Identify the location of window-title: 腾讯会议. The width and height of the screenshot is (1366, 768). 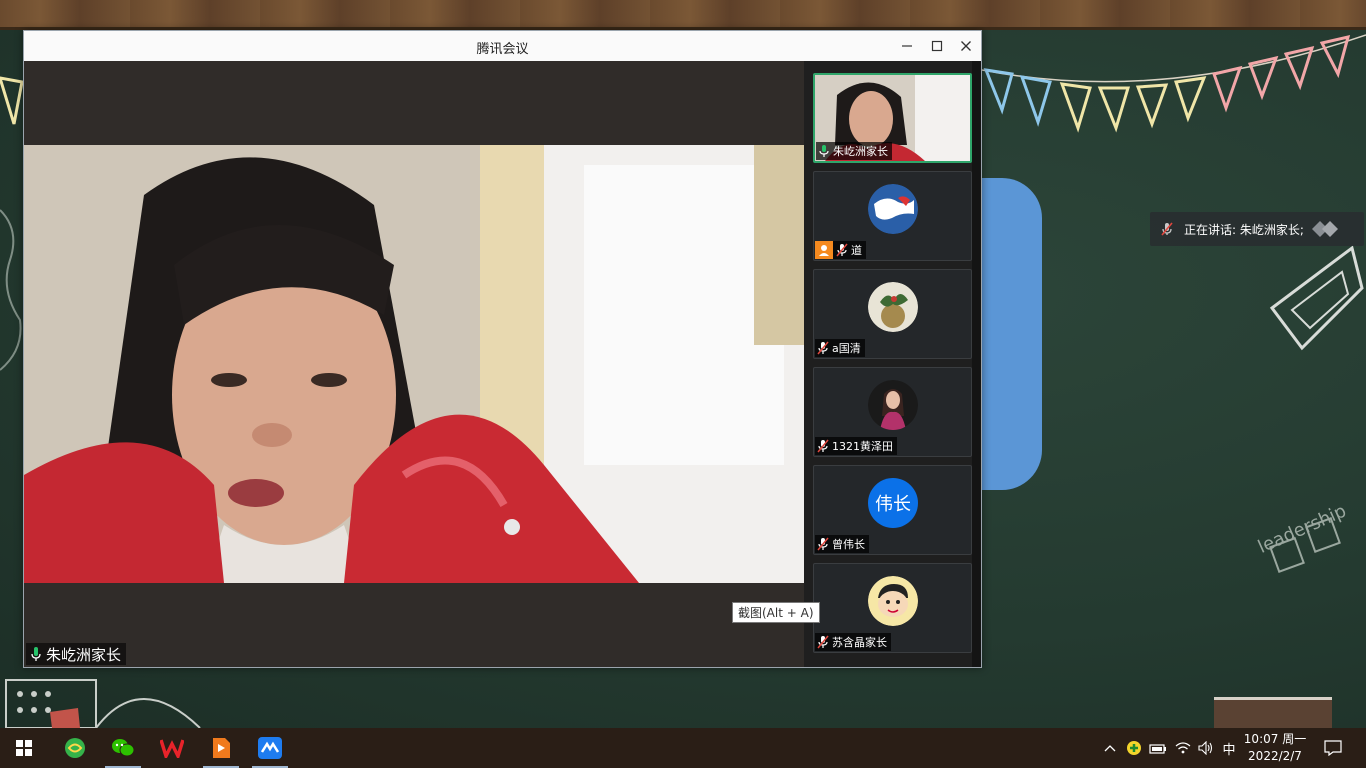
(502, 49).